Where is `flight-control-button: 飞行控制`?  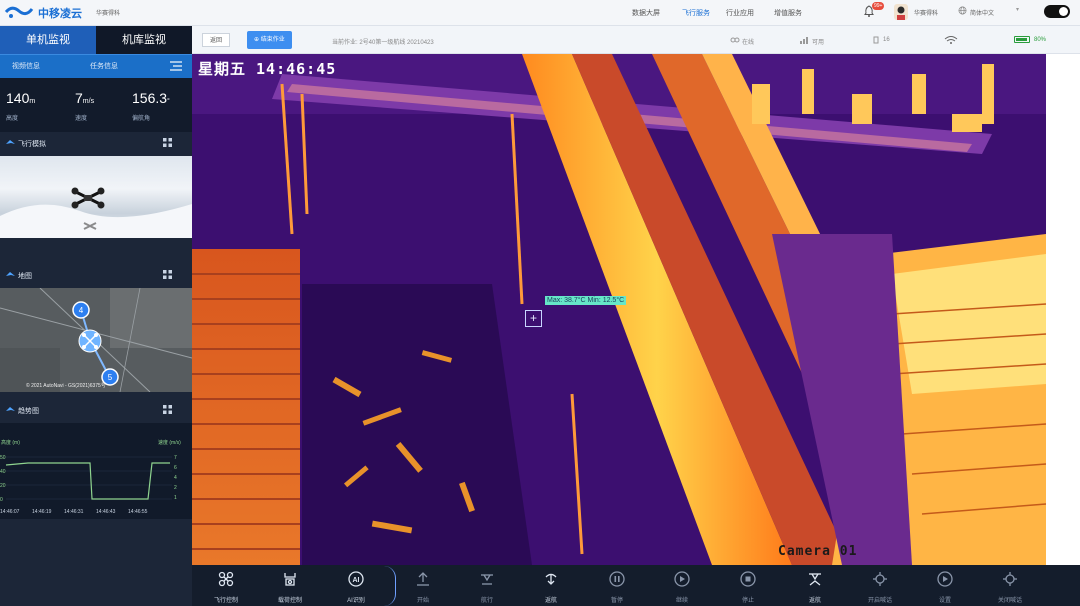 flight-control-button: 飞行控制 is located at coordinates (226, 585).